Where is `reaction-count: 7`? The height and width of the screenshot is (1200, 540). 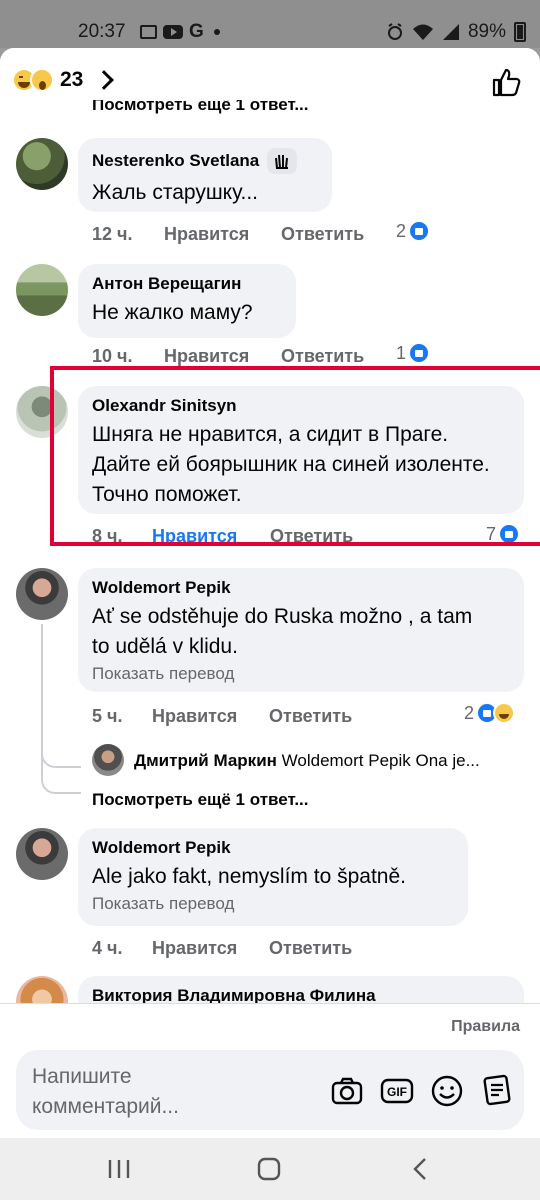
reaction-count: 7 is located at coordinates (491, 533).